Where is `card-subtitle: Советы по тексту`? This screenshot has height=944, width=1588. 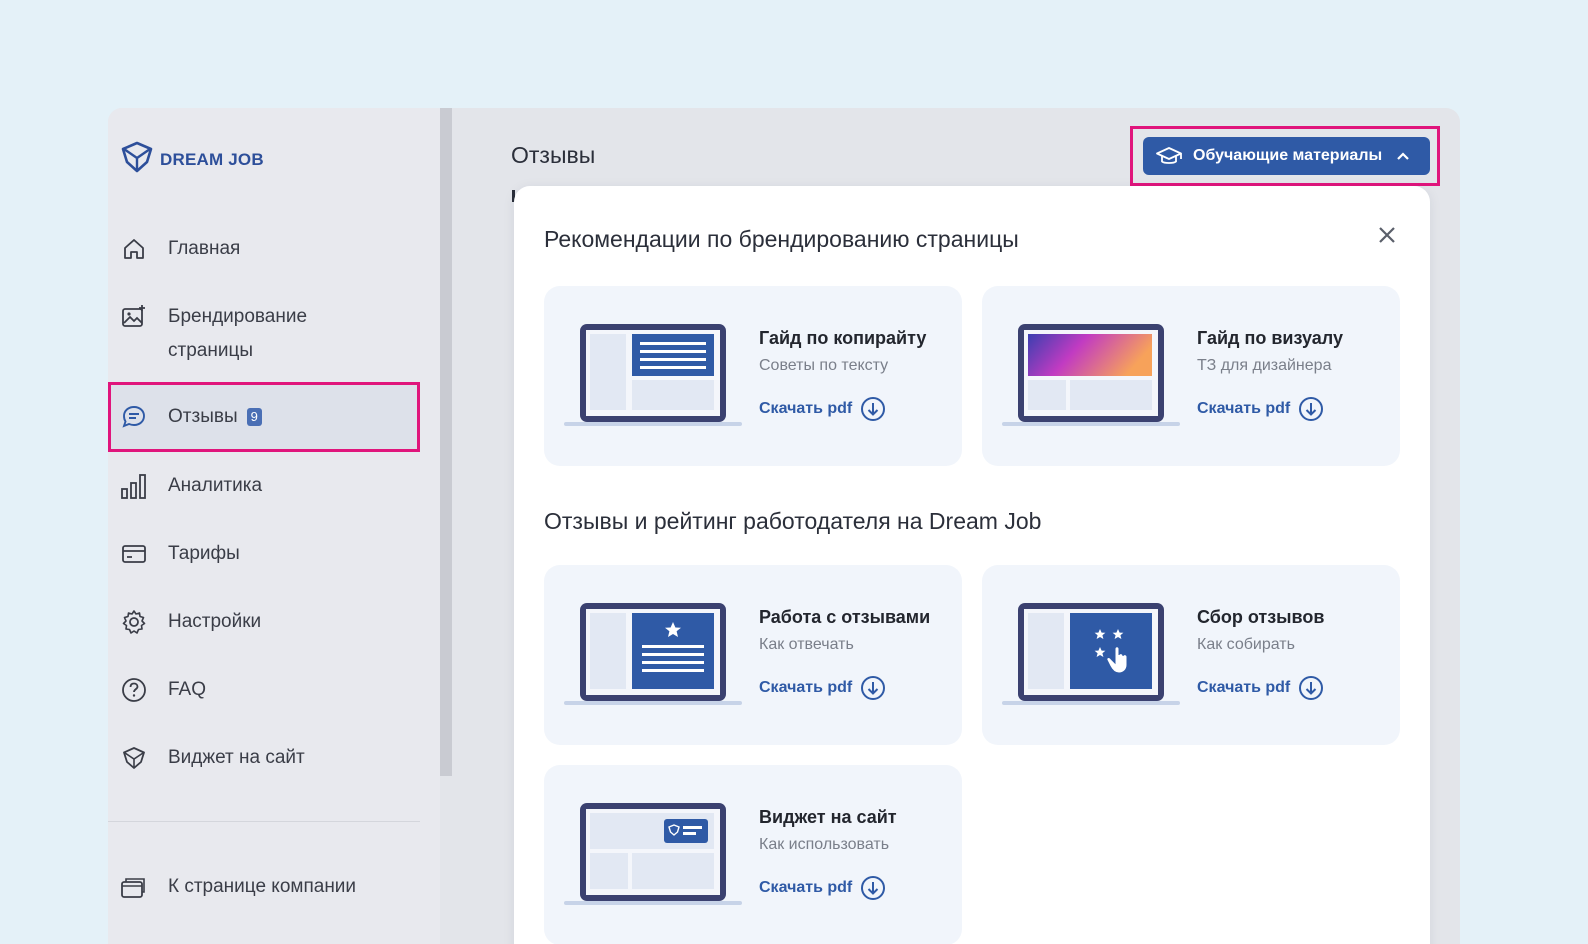 card-subtitle: Советы по тексту is located at coordinates (824, 365).